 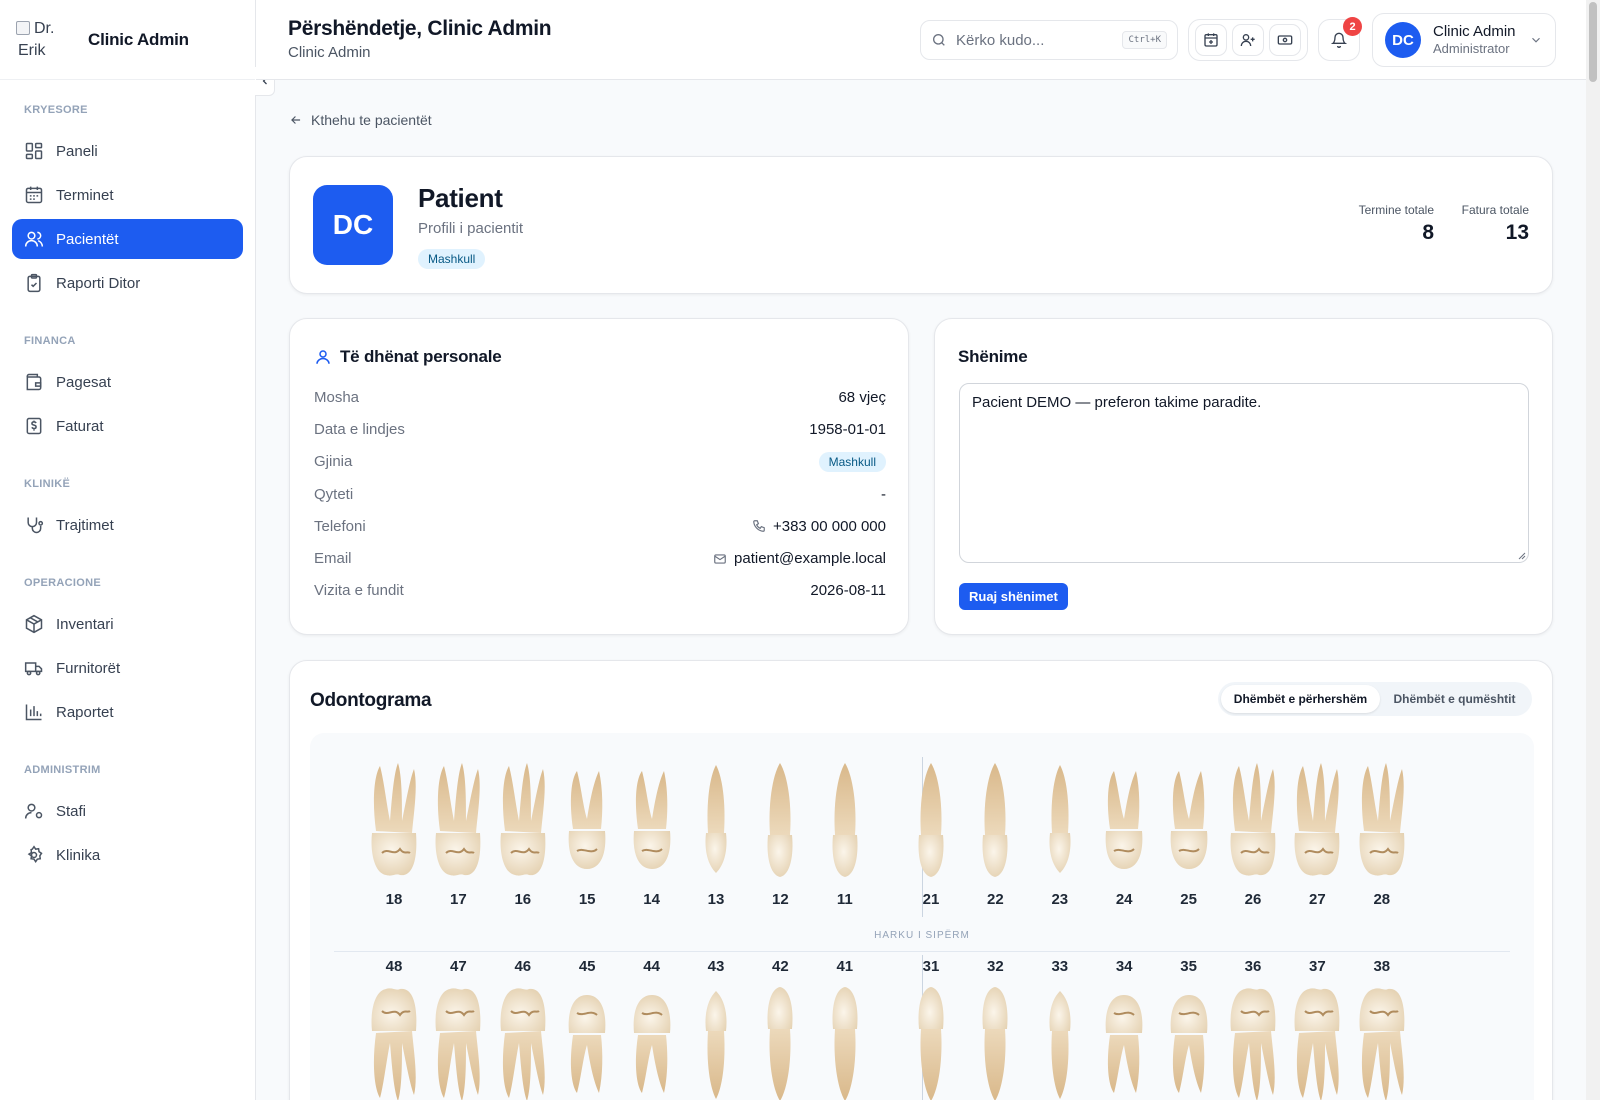 I want to click on sidebar-item-faturat: Faturat, so click(x=127, y=426).